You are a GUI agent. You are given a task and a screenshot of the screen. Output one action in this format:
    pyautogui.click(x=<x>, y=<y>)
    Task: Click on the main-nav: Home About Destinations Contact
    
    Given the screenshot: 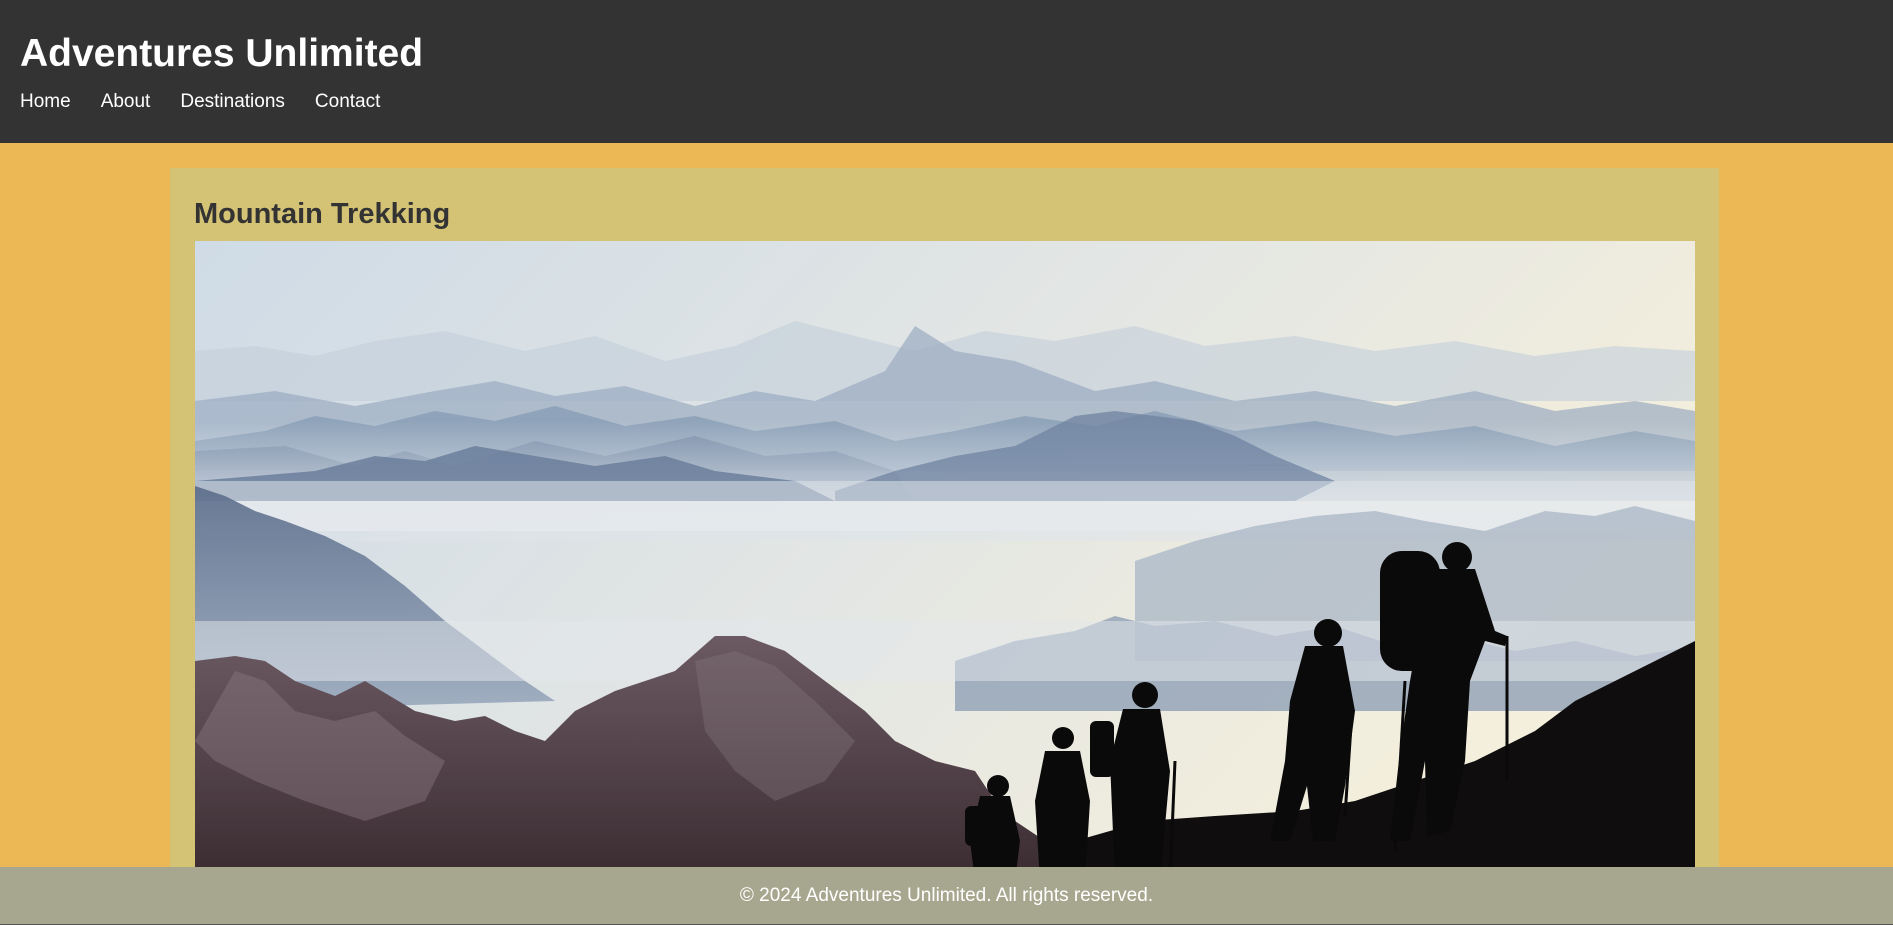 What is the action you would take?
    pyautogui.click(x=200, y=102)
    